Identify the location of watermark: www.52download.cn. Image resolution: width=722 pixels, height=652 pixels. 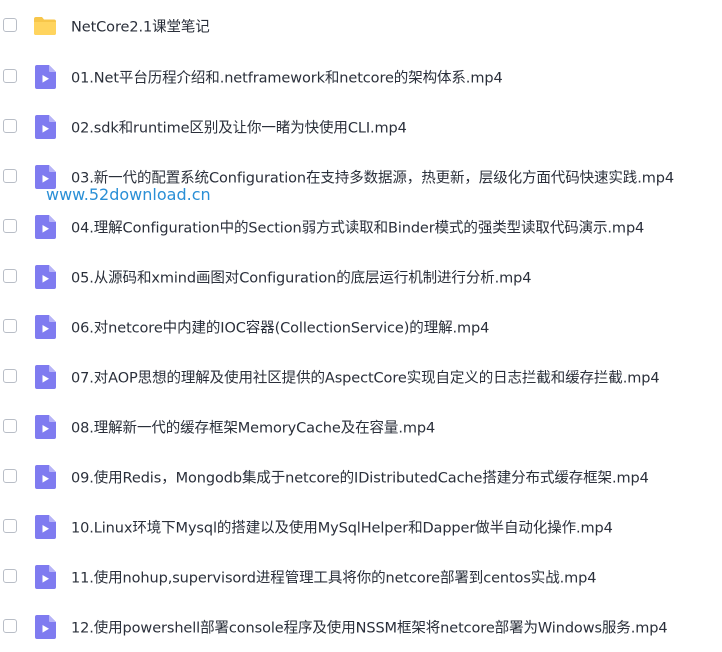
(128, 194).